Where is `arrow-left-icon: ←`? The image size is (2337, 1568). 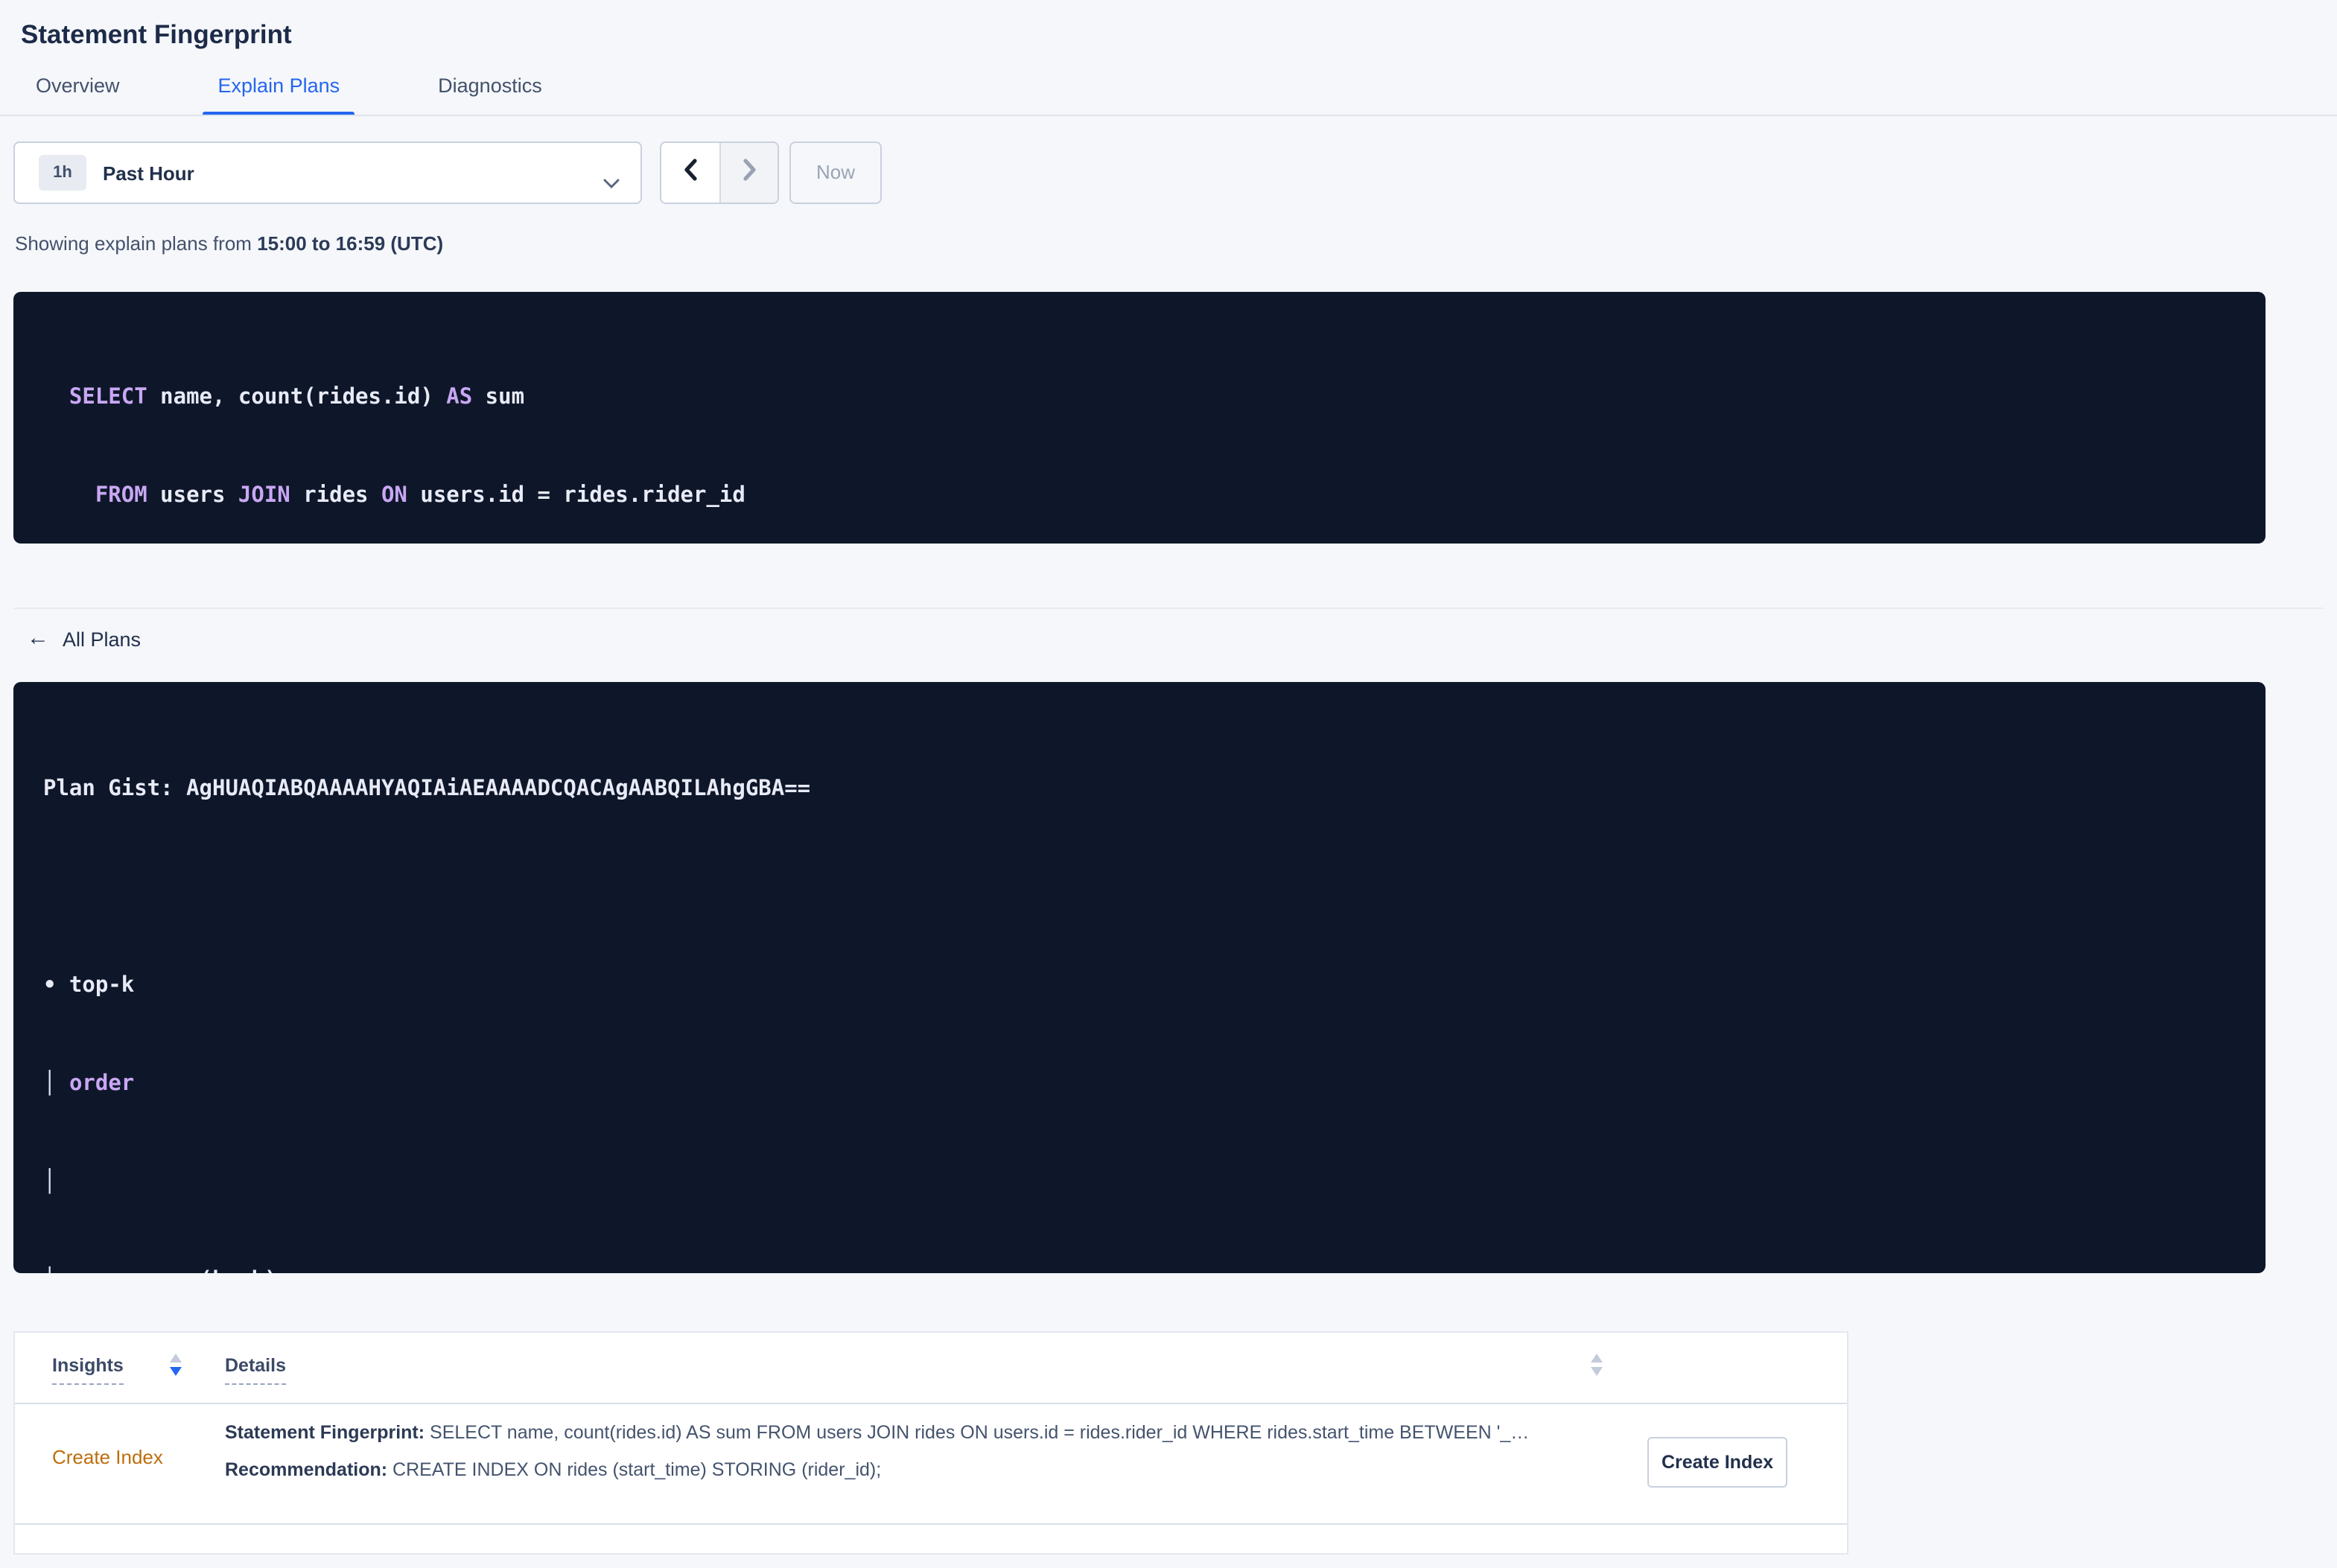
arrow-left-icon: ← is located at coordinates (38, 638).